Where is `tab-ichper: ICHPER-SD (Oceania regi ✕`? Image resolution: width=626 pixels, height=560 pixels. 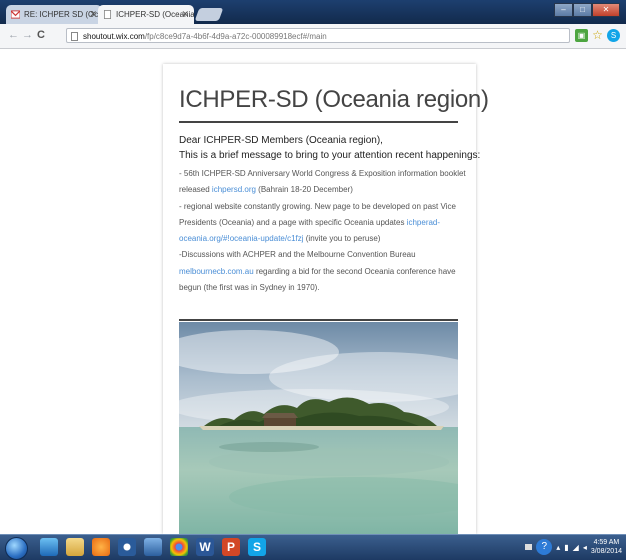 tab-ichper: ICHPER-SD (Oceania regi ✕ is located at coordinates (146, 14).